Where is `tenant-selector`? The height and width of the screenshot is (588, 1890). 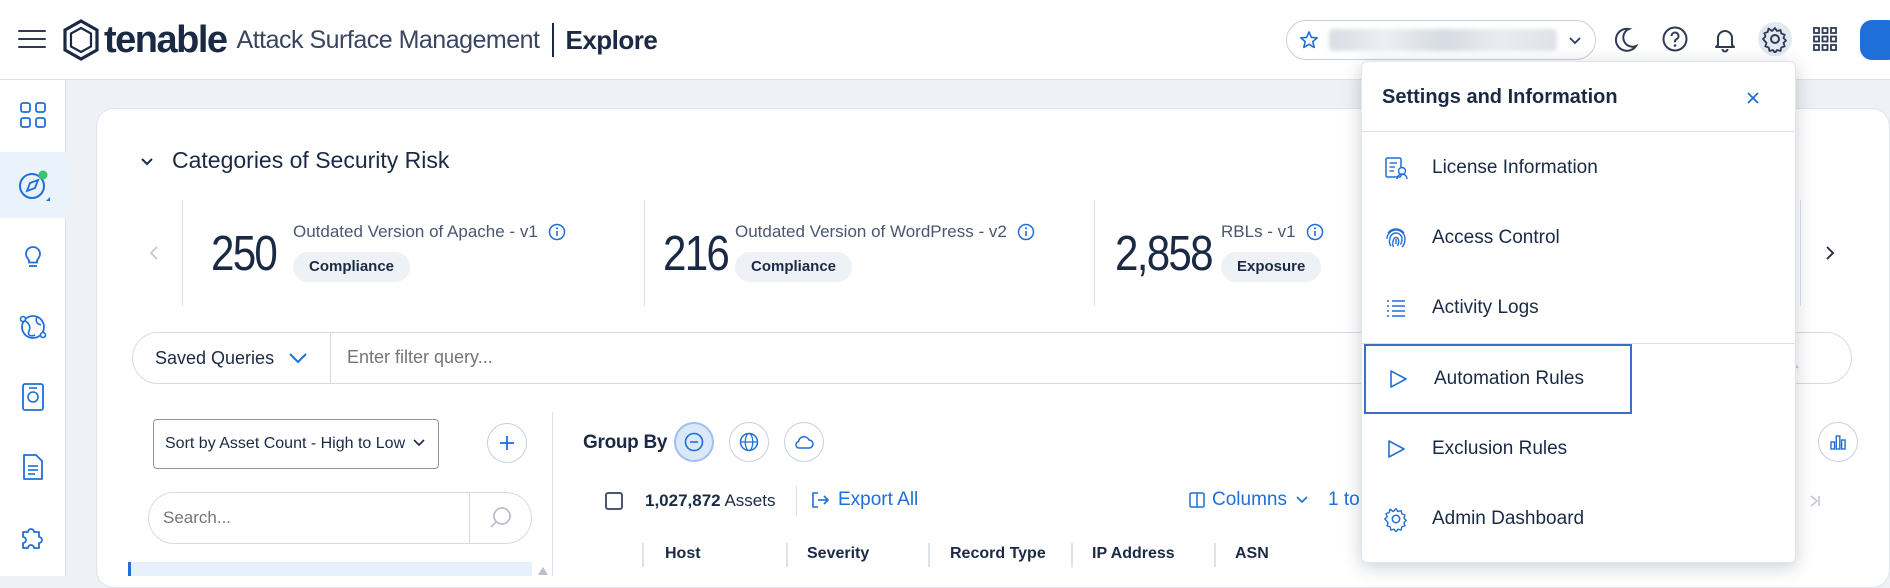
tenant-selector is located at coordinates (1441, 40).